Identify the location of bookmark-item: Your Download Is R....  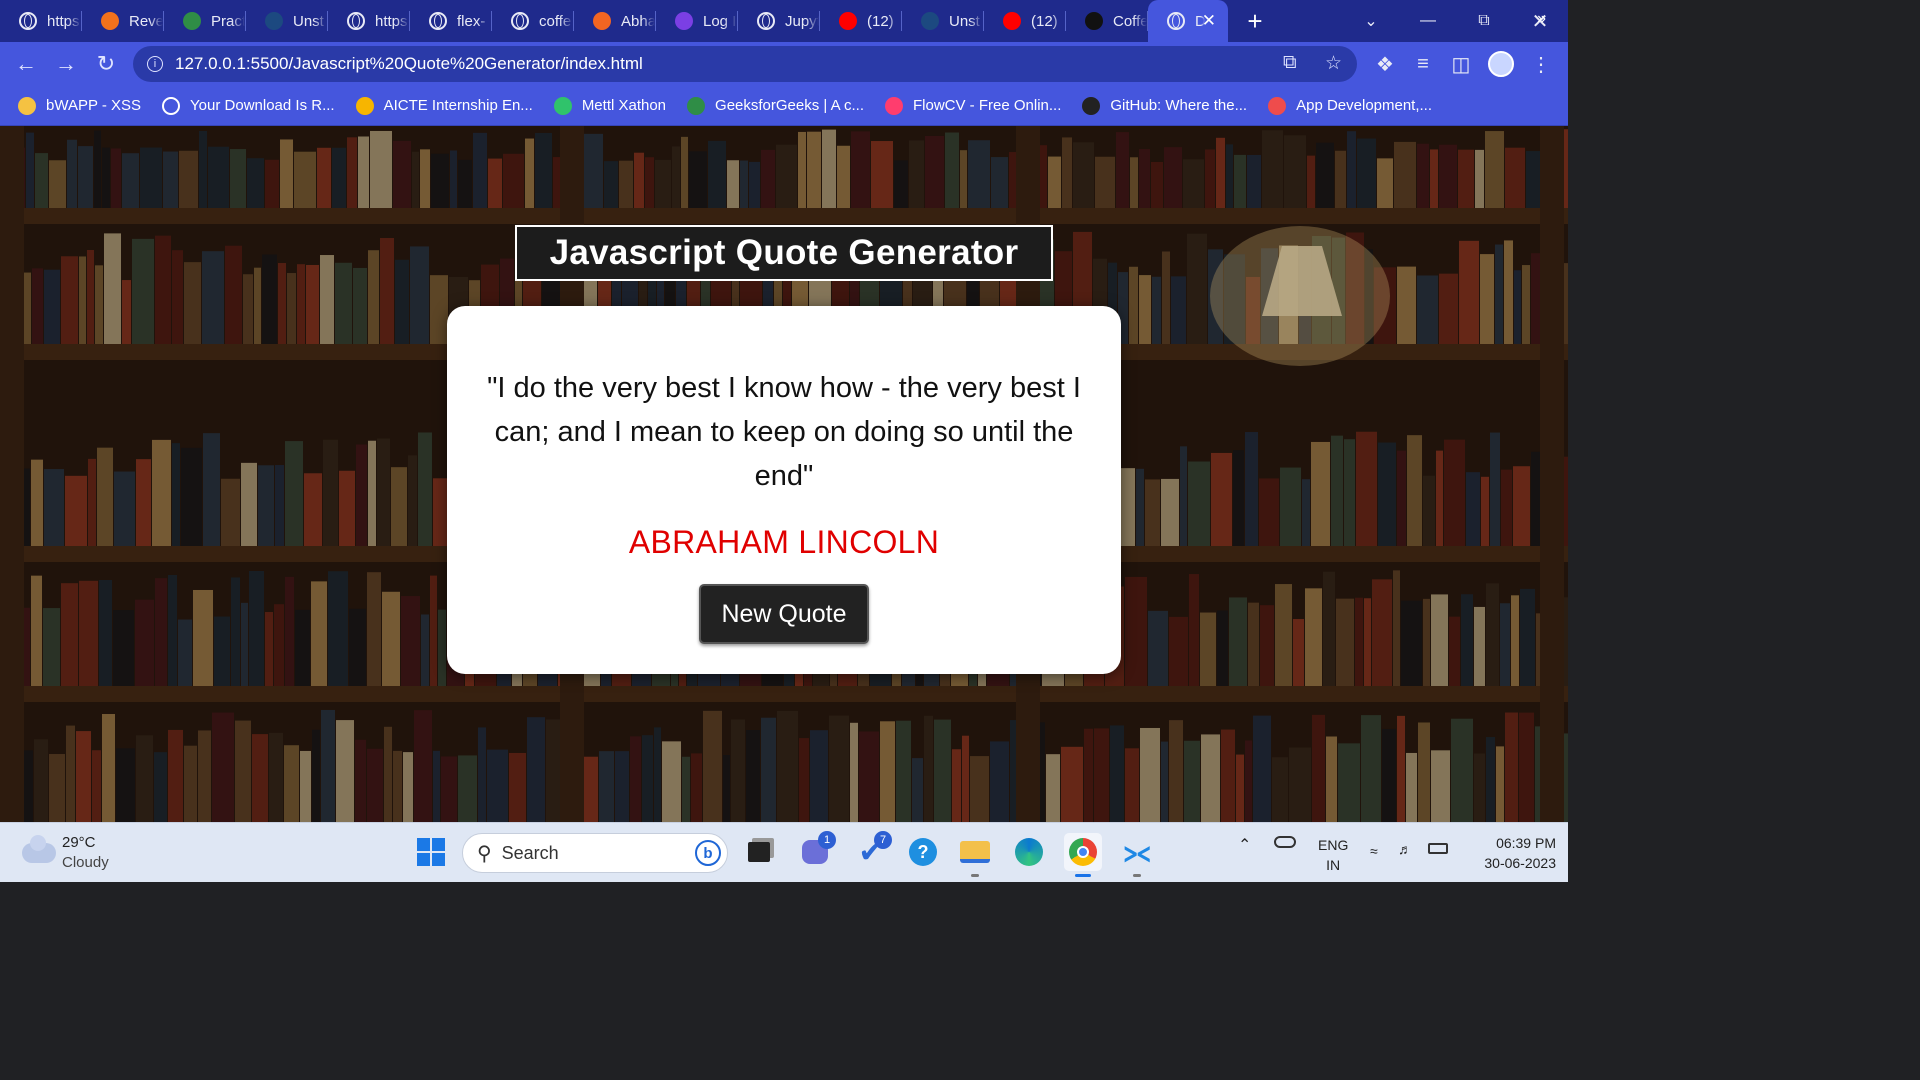
(248, 105).